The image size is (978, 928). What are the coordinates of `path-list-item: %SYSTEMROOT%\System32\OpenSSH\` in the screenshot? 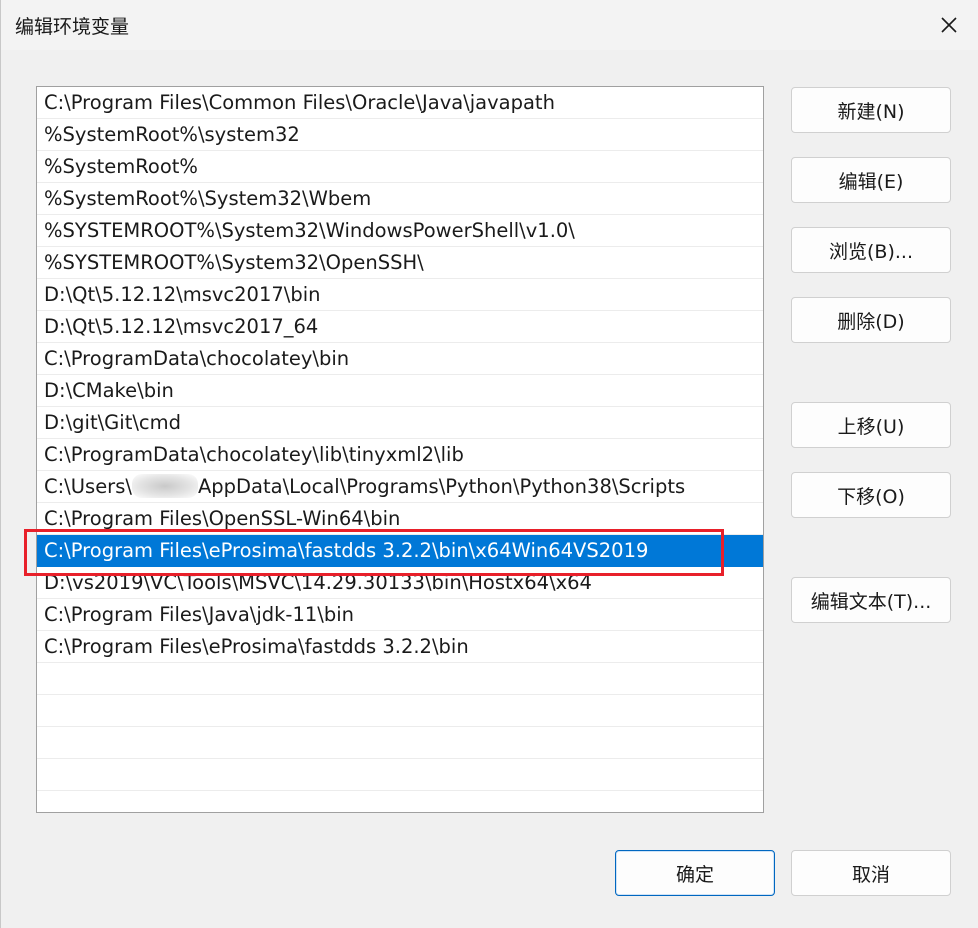 It's located at (400, 263).